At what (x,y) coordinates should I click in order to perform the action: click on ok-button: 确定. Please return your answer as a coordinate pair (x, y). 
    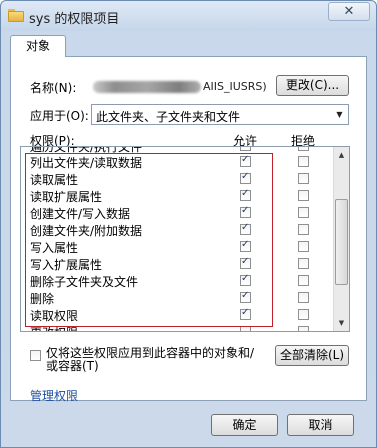
    Looking at the image, I should click on (244, 425).